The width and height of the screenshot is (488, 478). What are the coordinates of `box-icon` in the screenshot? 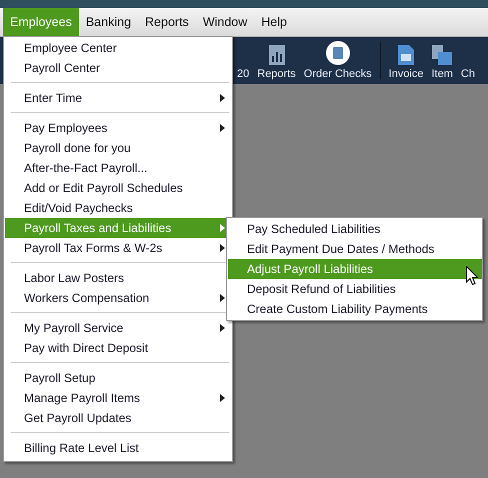 It's located at (442, 55).